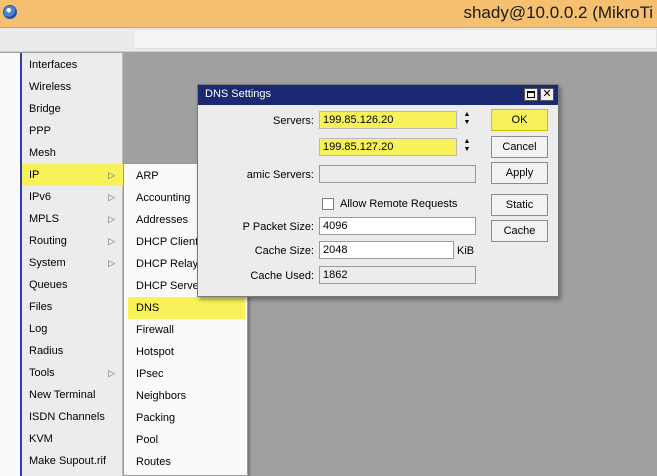  I want to click on window-titlebar: shady@10.0.0.2 (MikroTi, so click(328, 14).